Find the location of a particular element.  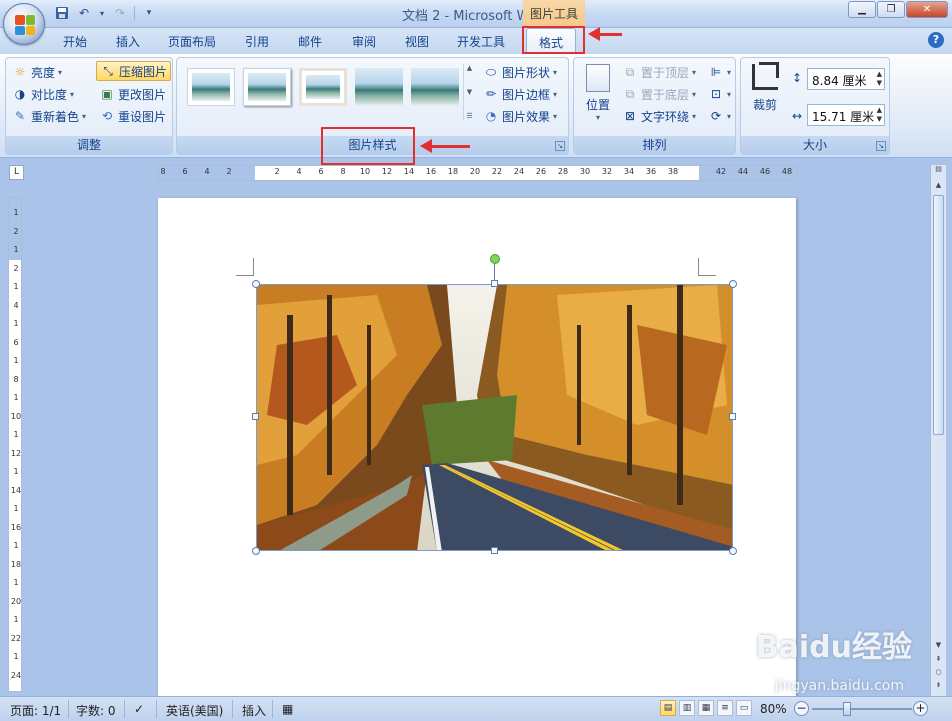

context-tab-group-label: 图片工具 is located at coordinates (554, 14).